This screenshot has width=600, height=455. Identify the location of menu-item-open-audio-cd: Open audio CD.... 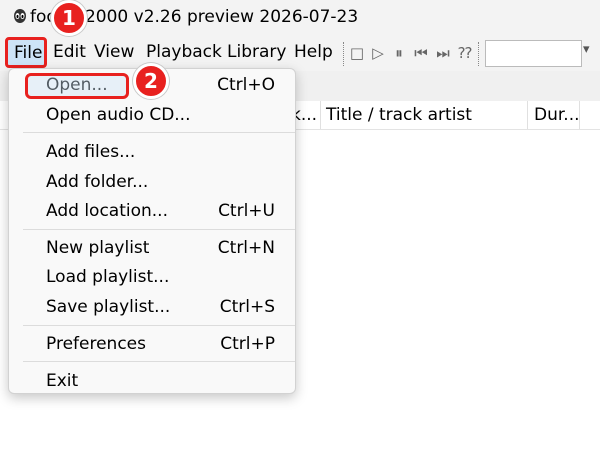
(152, 116).